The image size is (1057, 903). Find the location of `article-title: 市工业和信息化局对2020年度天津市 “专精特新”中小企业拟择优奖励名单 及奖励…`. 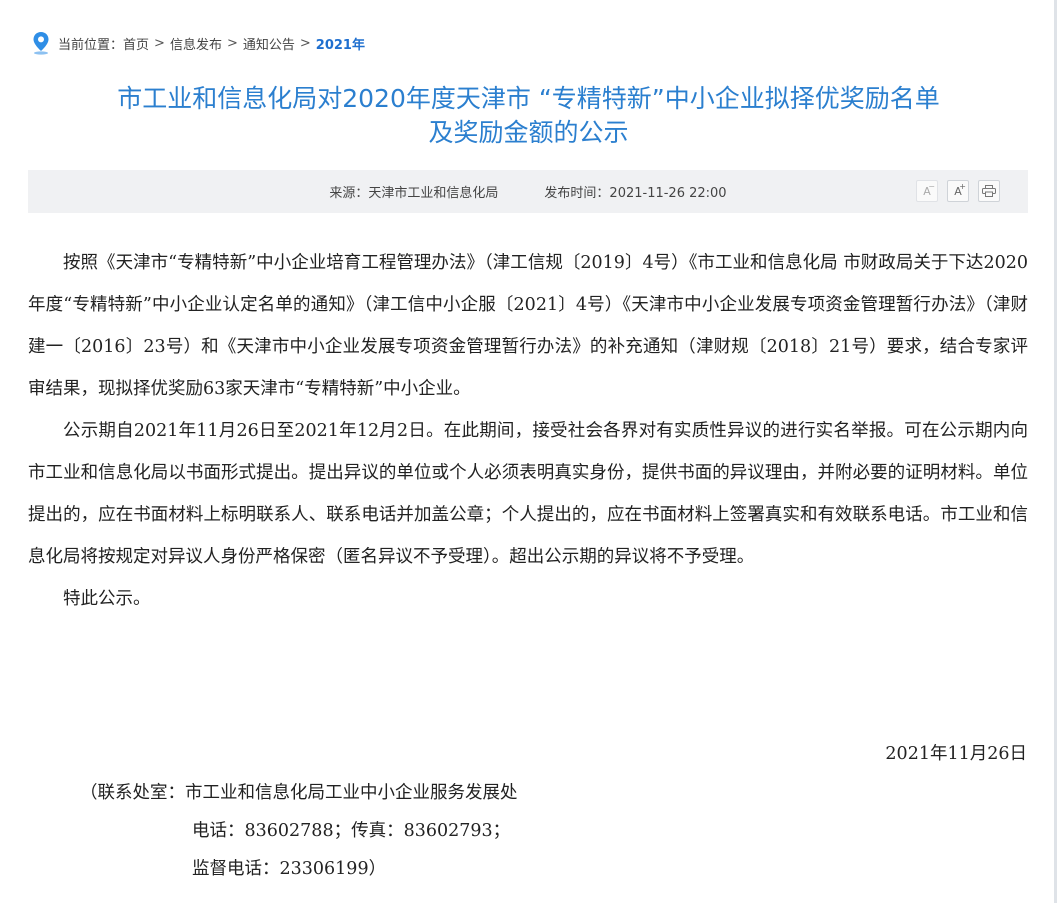

article-title: 市工业和信息化局对2020年度天津市 “专精特新”中小企业拟择优奖励名单 及奖励… is located at coordinates (528, 116).